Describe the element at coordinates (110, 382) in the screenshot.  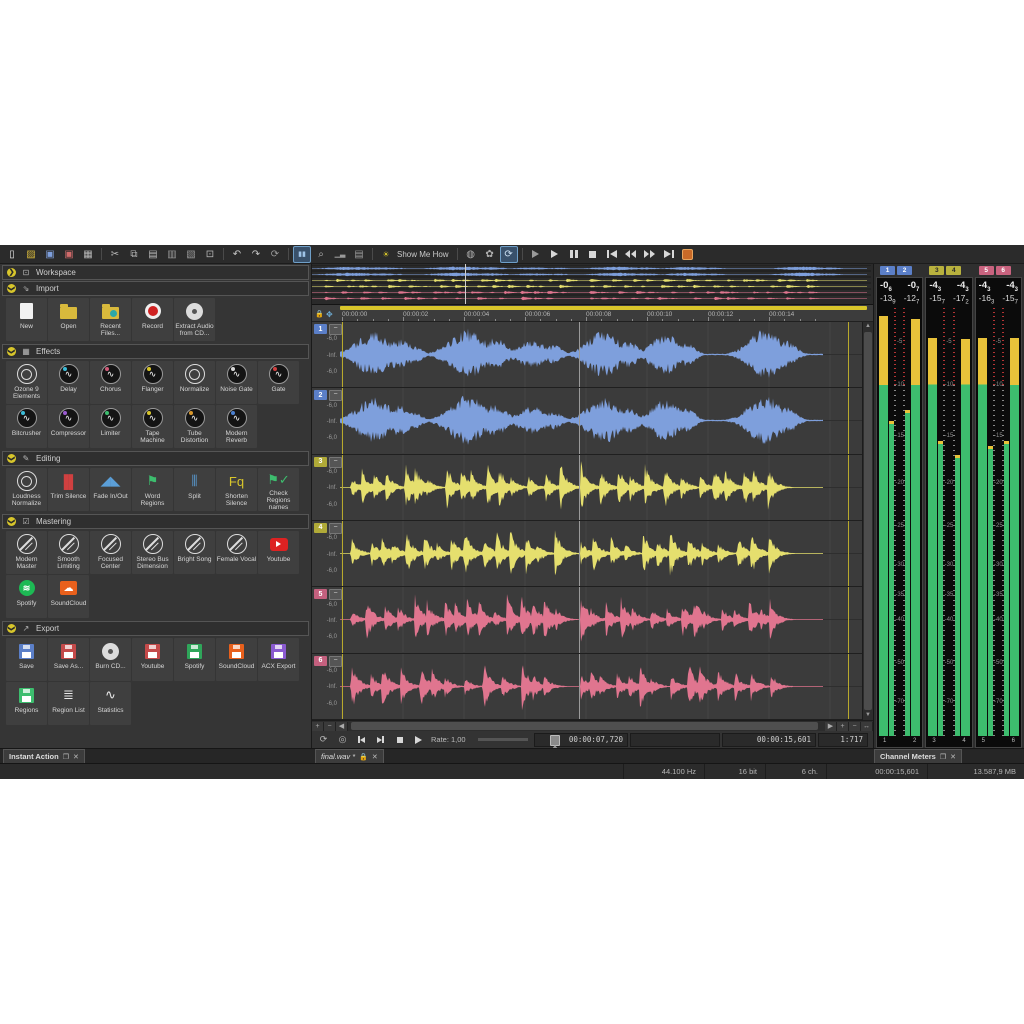
I see `action-tile-chorus: ∿ Chorus` at that location.